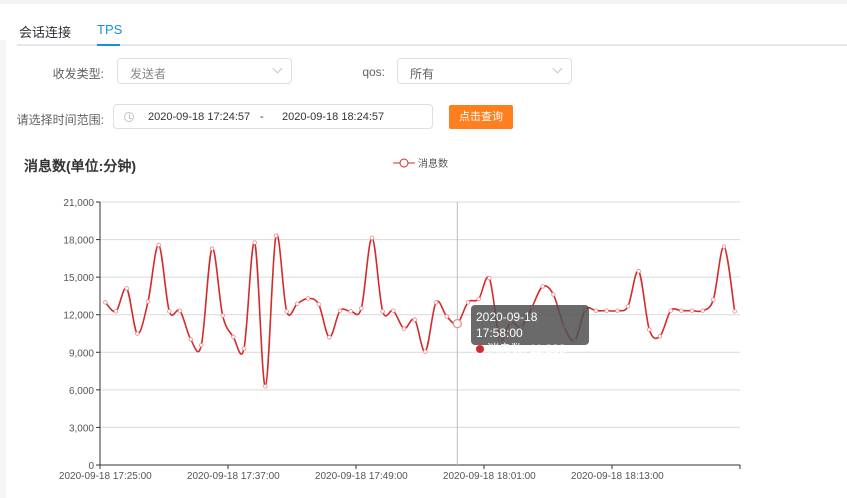 Image resolution: width=847 pixels, height=498 pixels. What do you see at coordinates (489, 476) in the screenshot?
I see `x-tick-label: 2020-09-18 18:01:00` at bounding box center [489, 476].